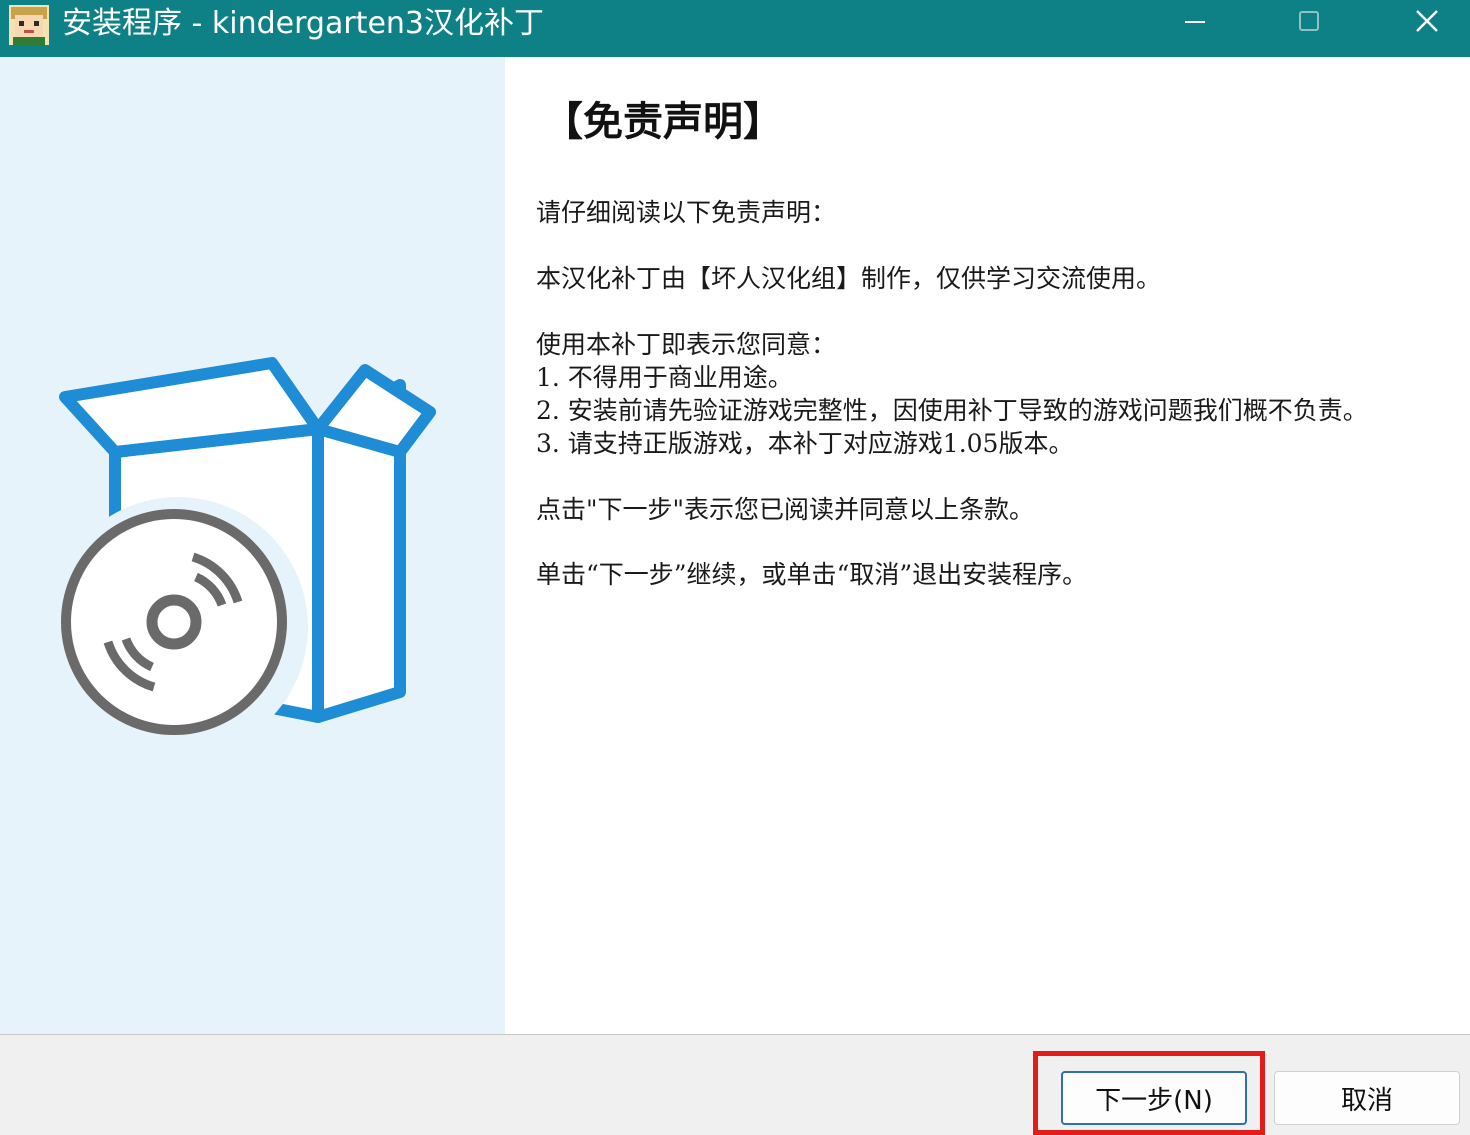 The width and height of the screenshot is (1470, 1135). I want to click on credit-text: 本汉化补丁由【坏人汉化组】制作，仅供学习交流使用。, so click(849, 278).